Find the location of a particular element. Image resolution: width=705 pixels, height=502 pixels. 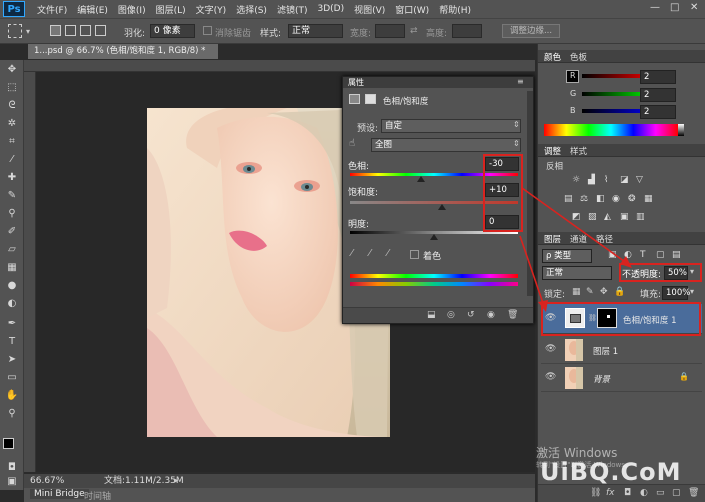

lightness-slider-thumb is located at coordinates (434, 237).